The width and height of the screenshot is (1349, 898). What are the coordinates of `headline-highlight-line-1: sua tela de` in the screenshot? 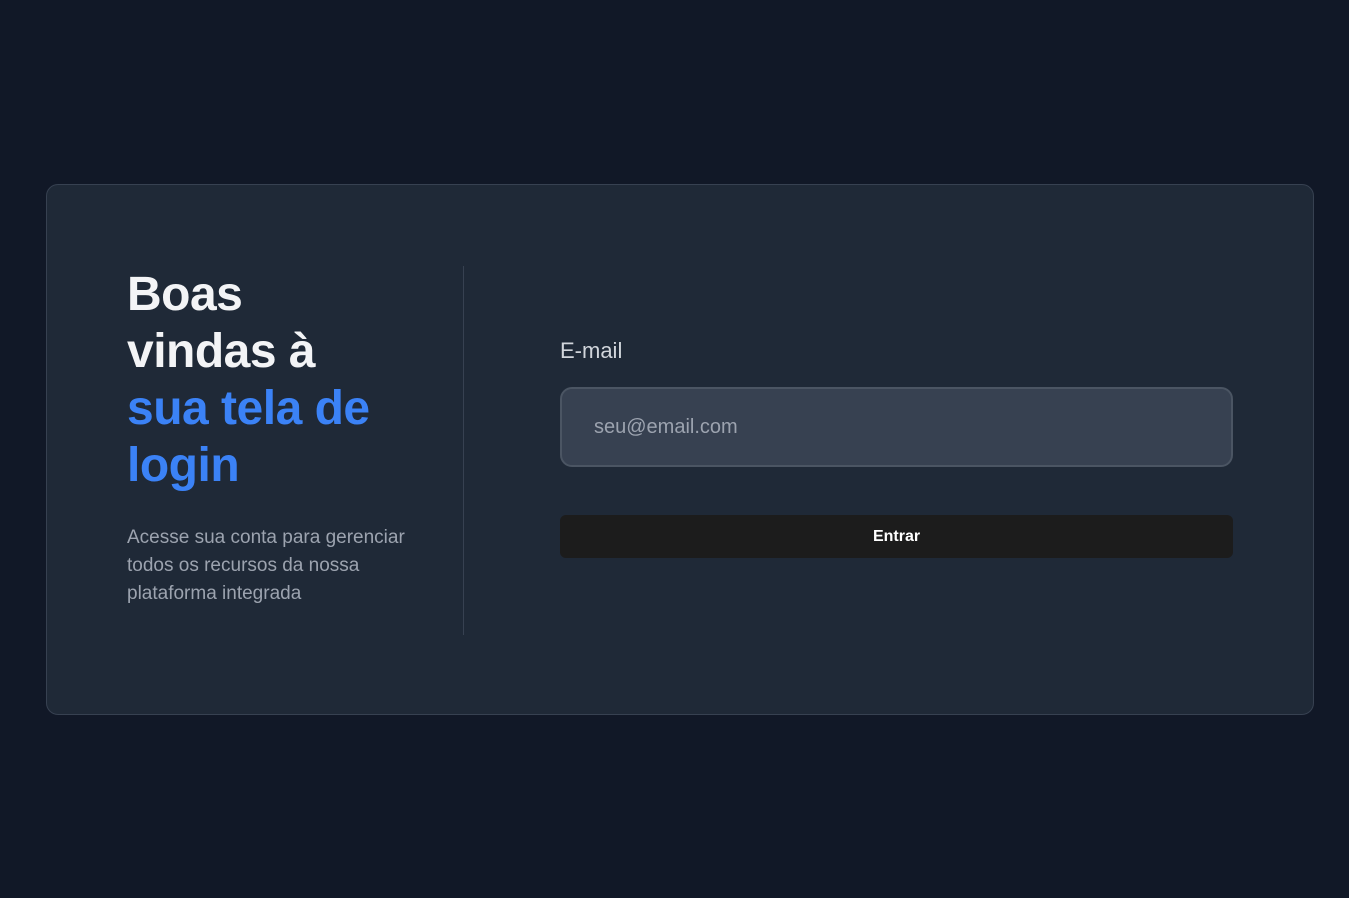 It's located at (248, 408).